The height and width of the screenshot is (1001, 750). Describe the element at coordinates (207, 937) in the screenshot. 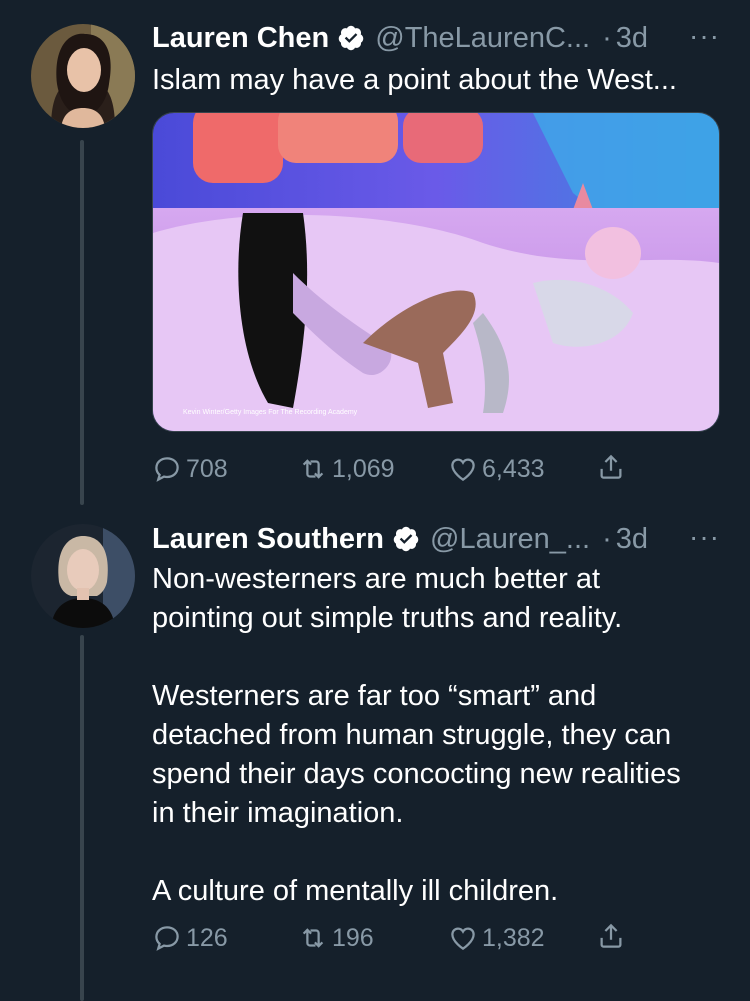

I see `reply-count: 126` at that location.